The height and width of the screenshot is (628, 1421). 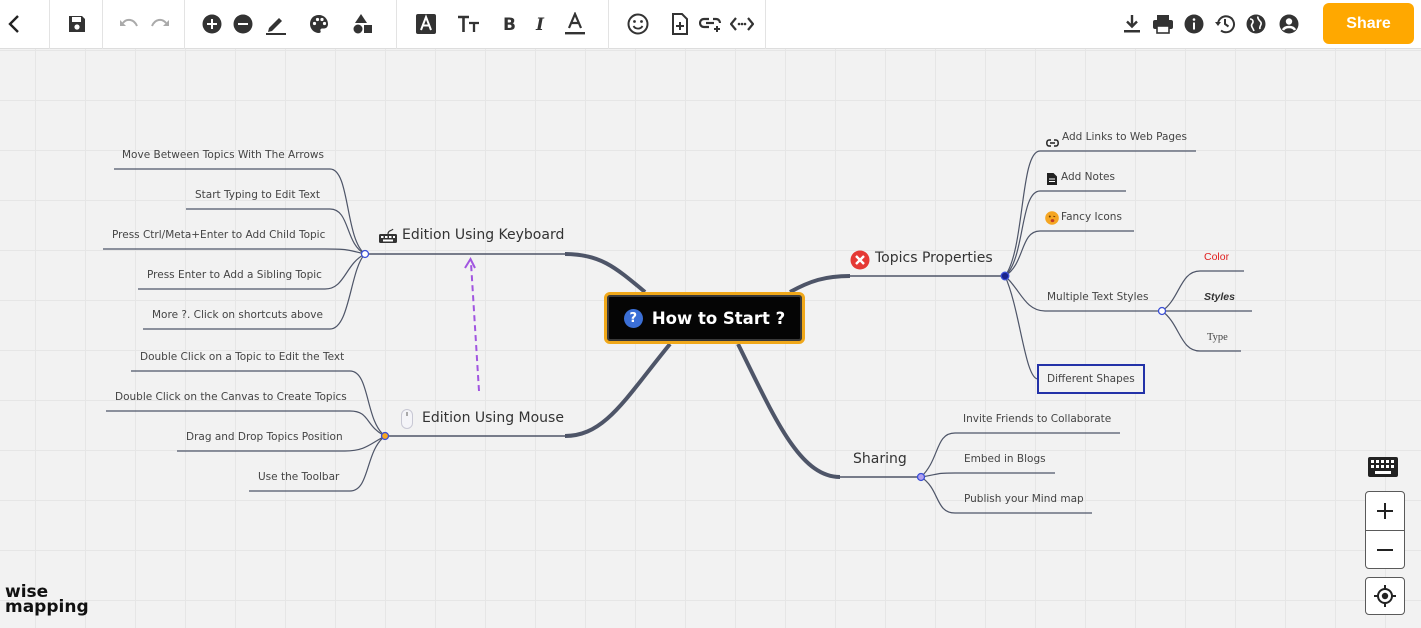 I want to click on delete-topic-icon, so click(x=243, y=24).